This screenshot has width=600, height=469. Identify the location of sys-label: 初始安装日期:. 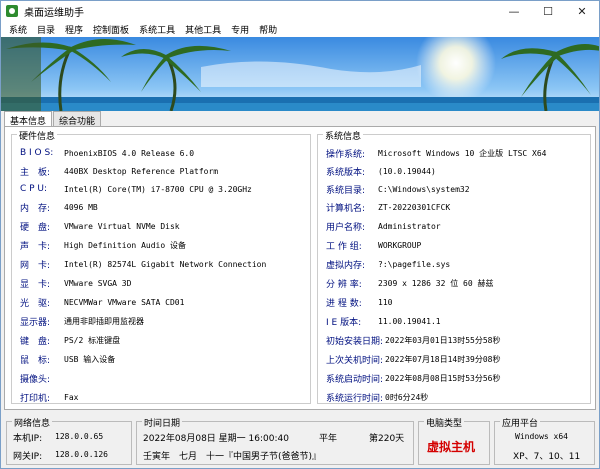
(355, 341).